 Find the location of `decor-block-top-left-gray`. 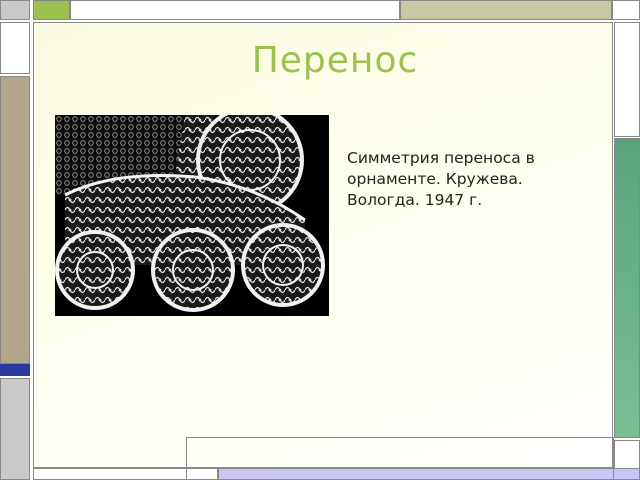

decor-block-top-left-gray is located at coordinates (15, 10).